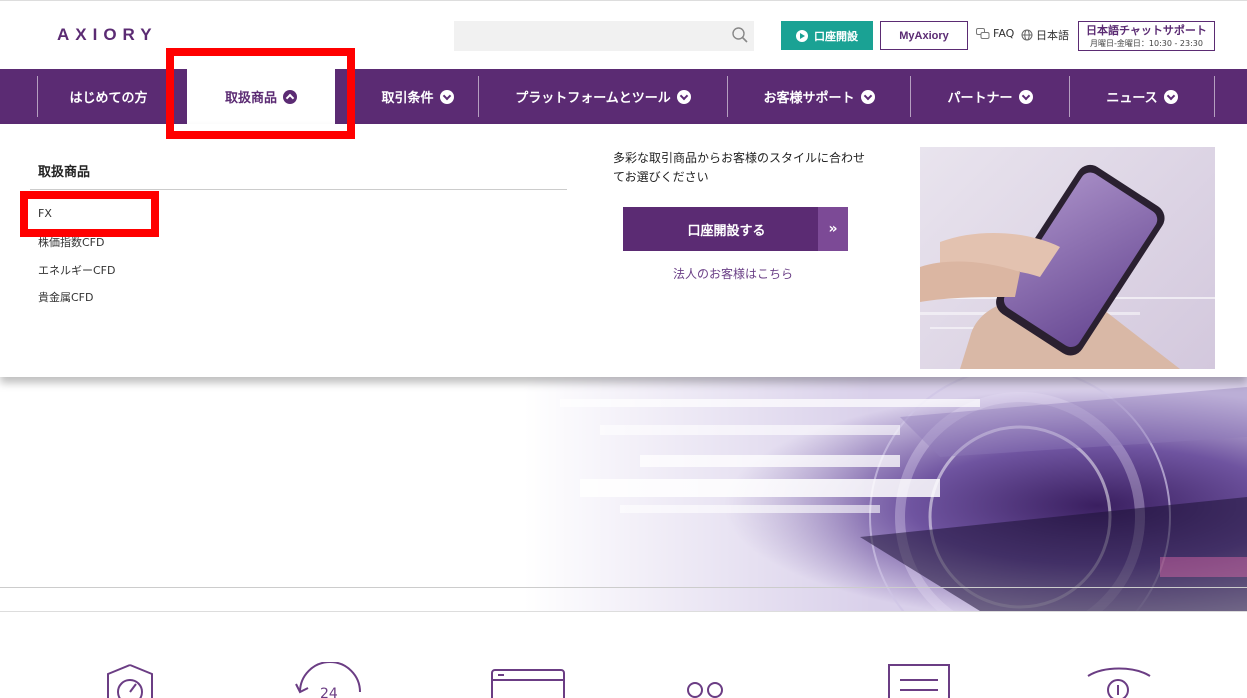  I want to click on open-account-button: 口座開設, so click(827, 35).